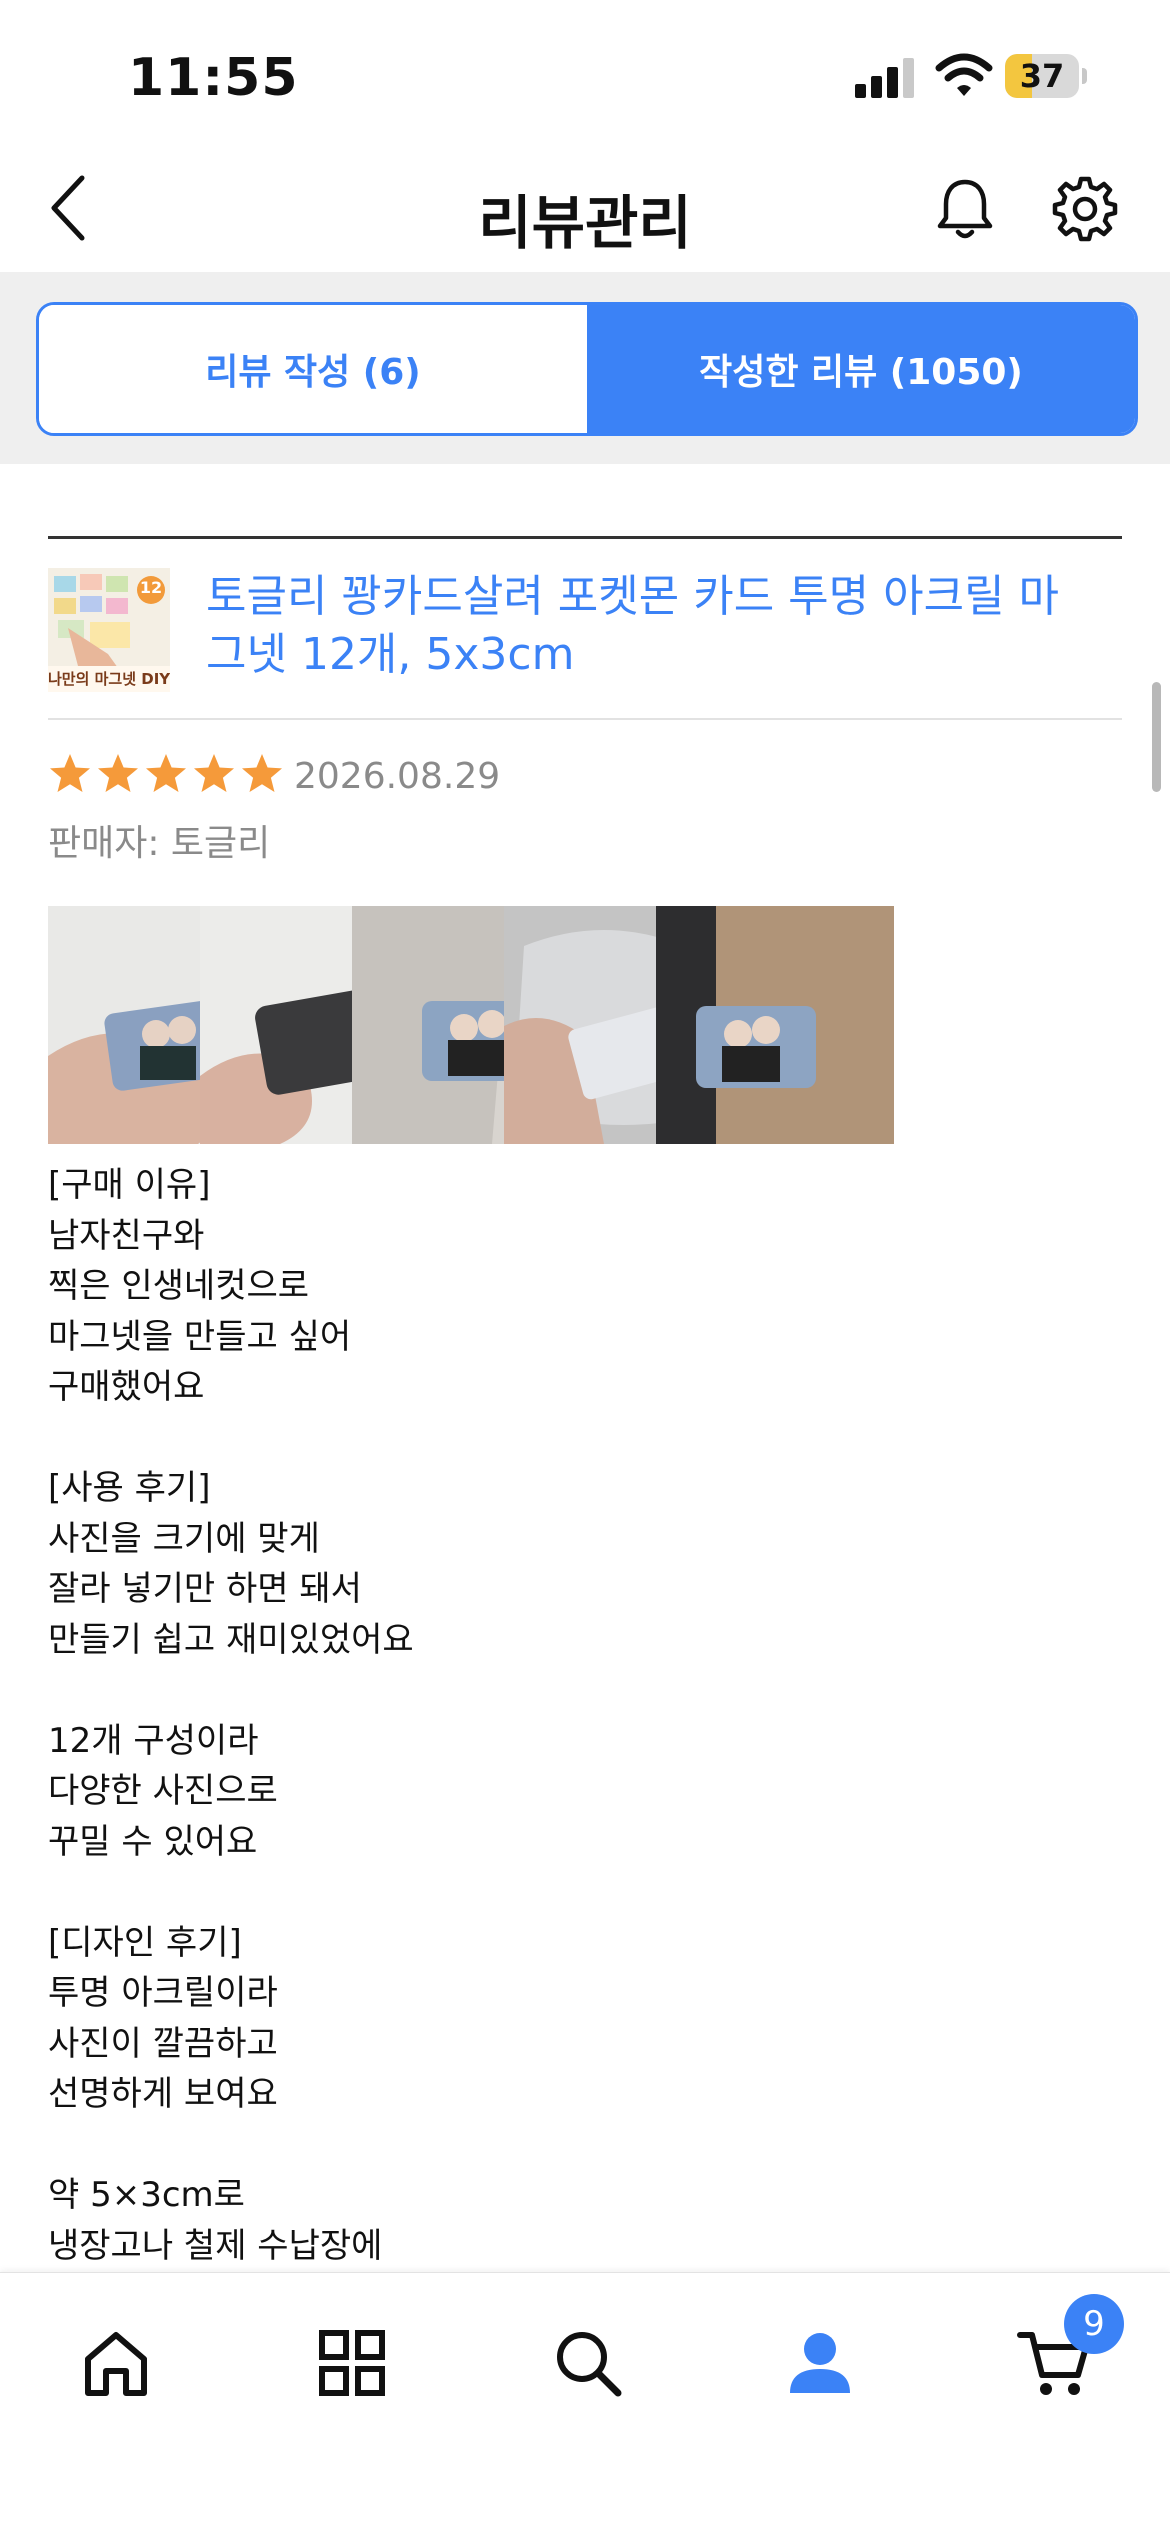 This screenshot has height=2533, width=1170. Describe the element at coordinates (585, 211) in the screenshot. I see `app-header: 리뷰관리` at that location.